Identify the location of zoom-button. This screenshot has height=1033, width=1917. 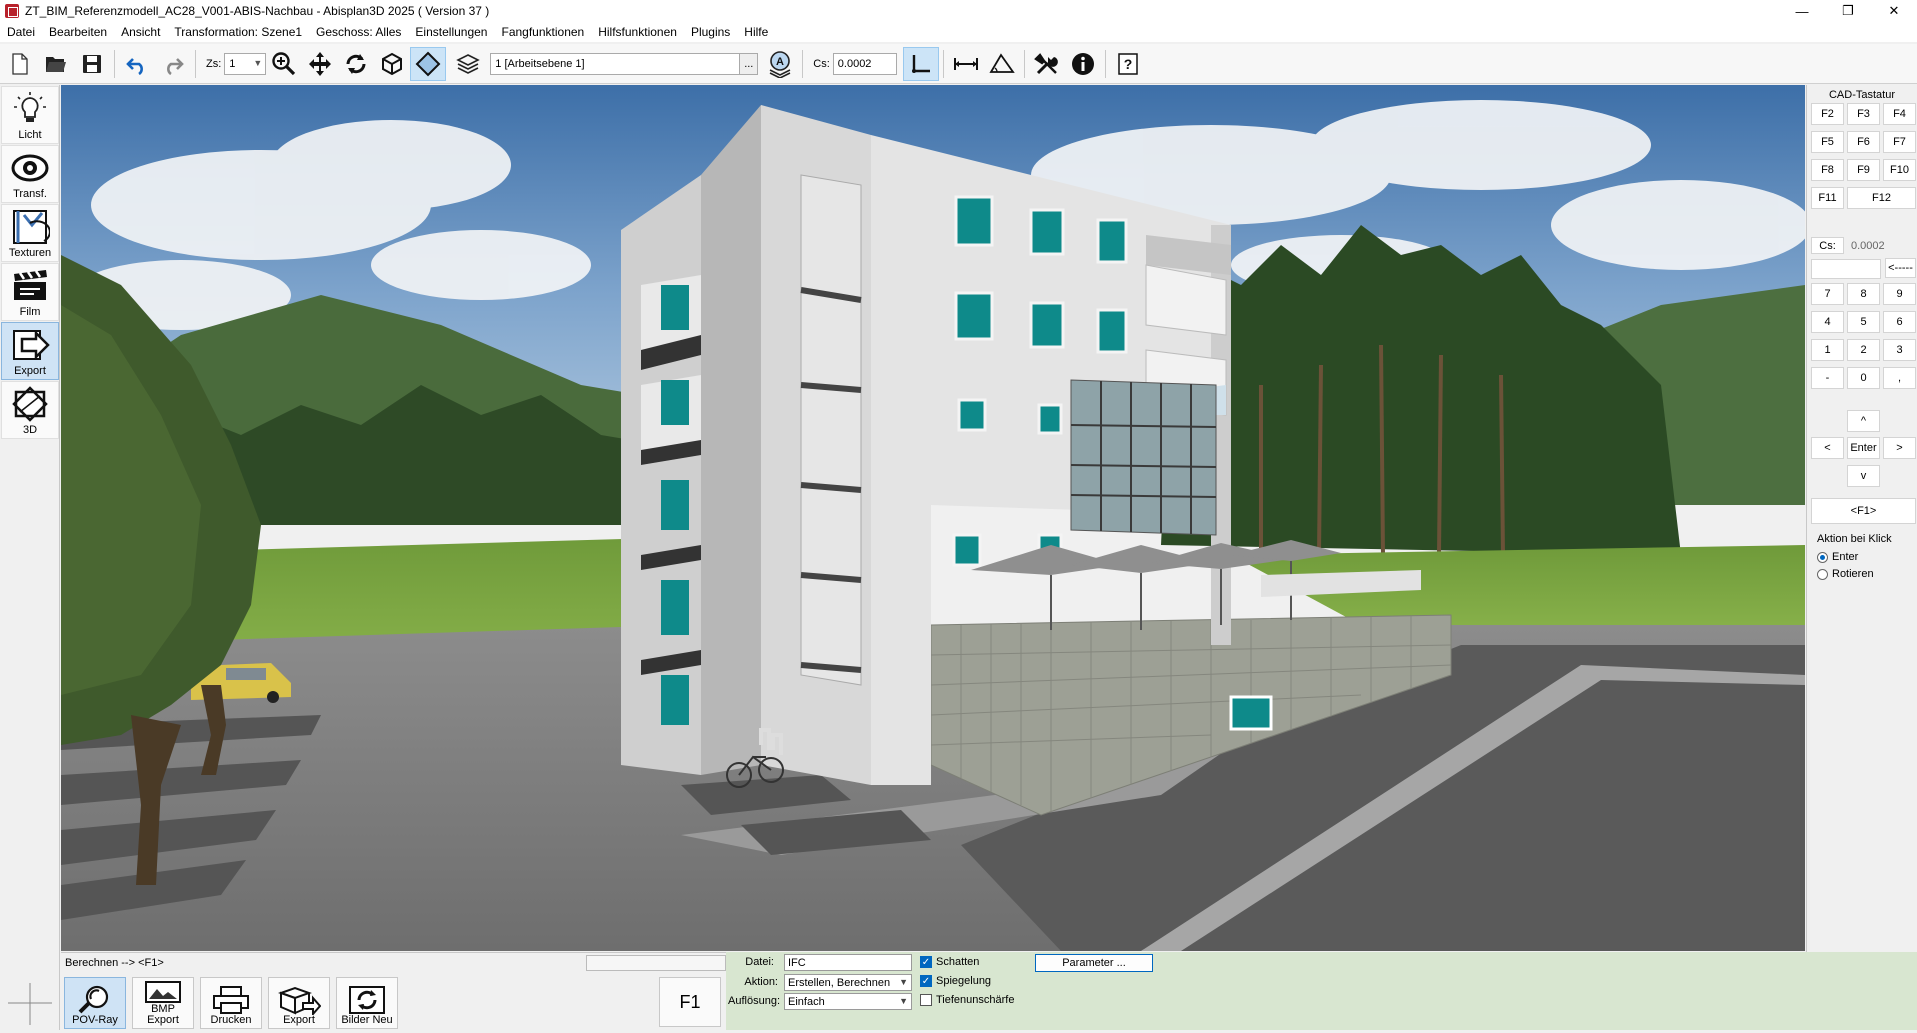
(284, 64).